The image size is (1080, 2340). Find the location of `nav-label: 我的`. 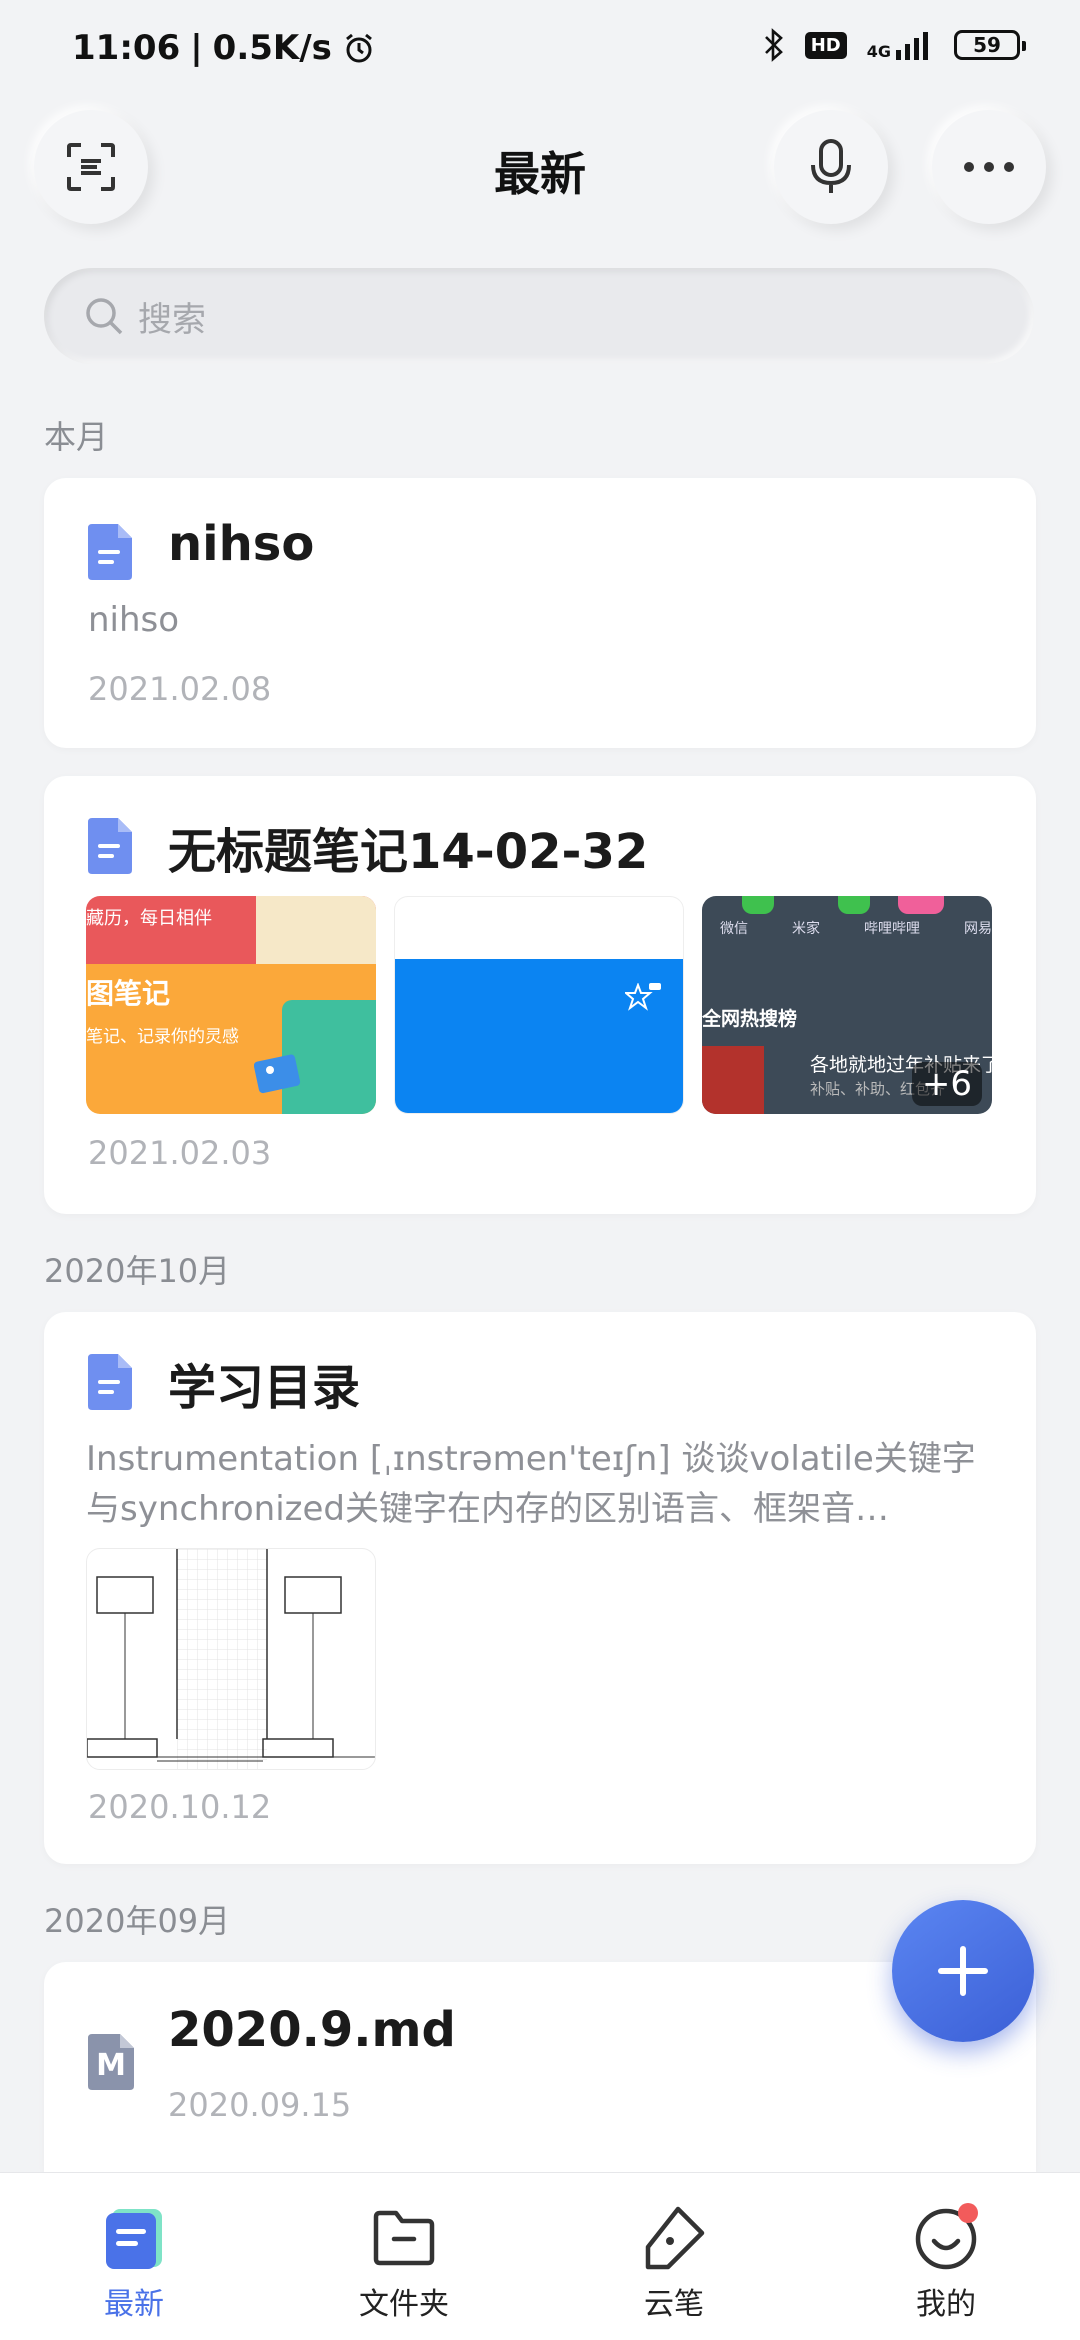

nav-label: 我的 is located at coordinates (946, 2304).